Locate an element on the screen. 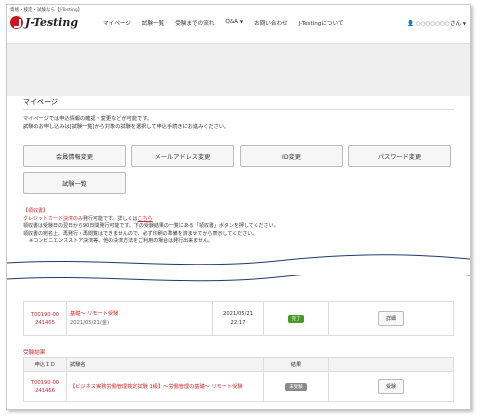 The image size is (484, 418). user-icon: 👤 is located at coordinates (410, 24).